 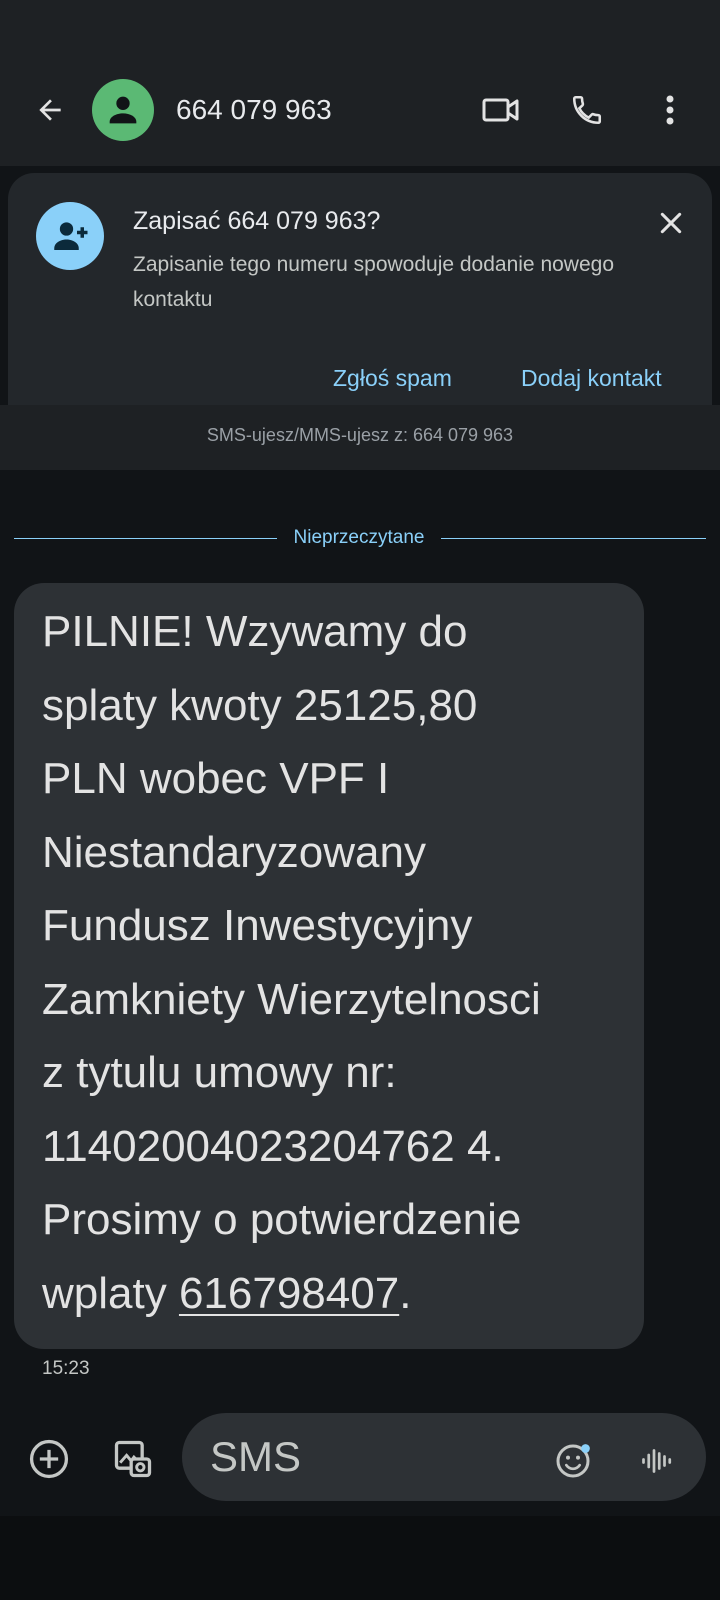 I want to click on system-navigation-bar, so click(x=360, y=1558).